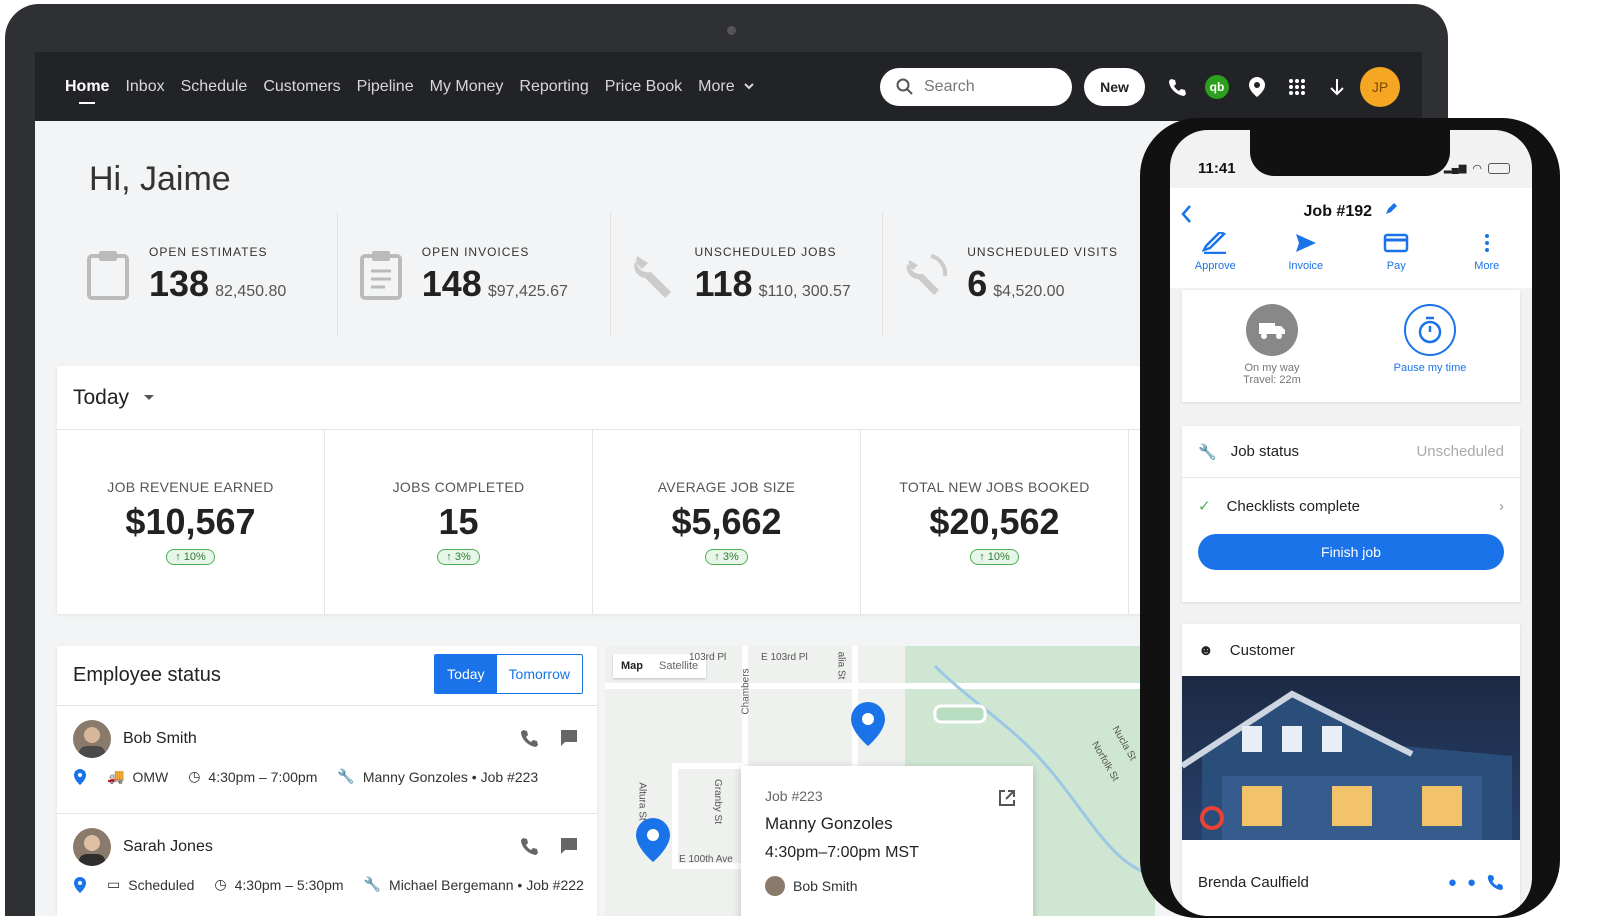 The image size is (1600, 918). I want to click on customer-row: Brenda Caulfield ● ●, so click(1351, 882).